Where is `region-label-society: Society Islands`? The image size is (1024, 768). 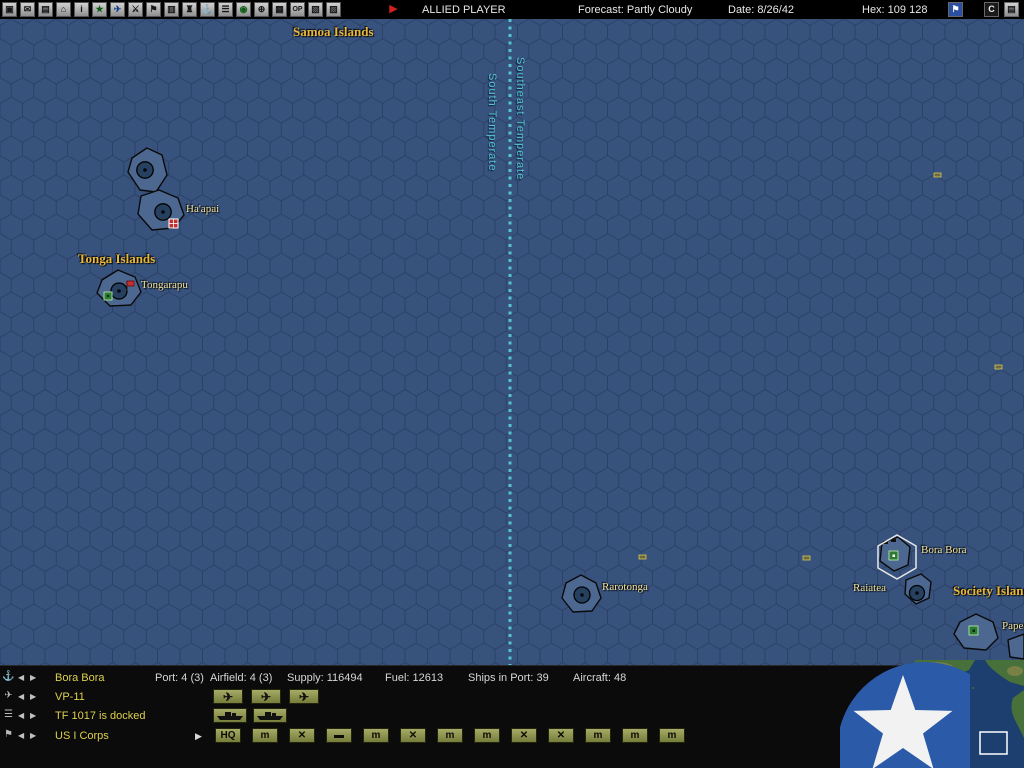
region-label-society: Society Islands is located at coordinates (988, 590).